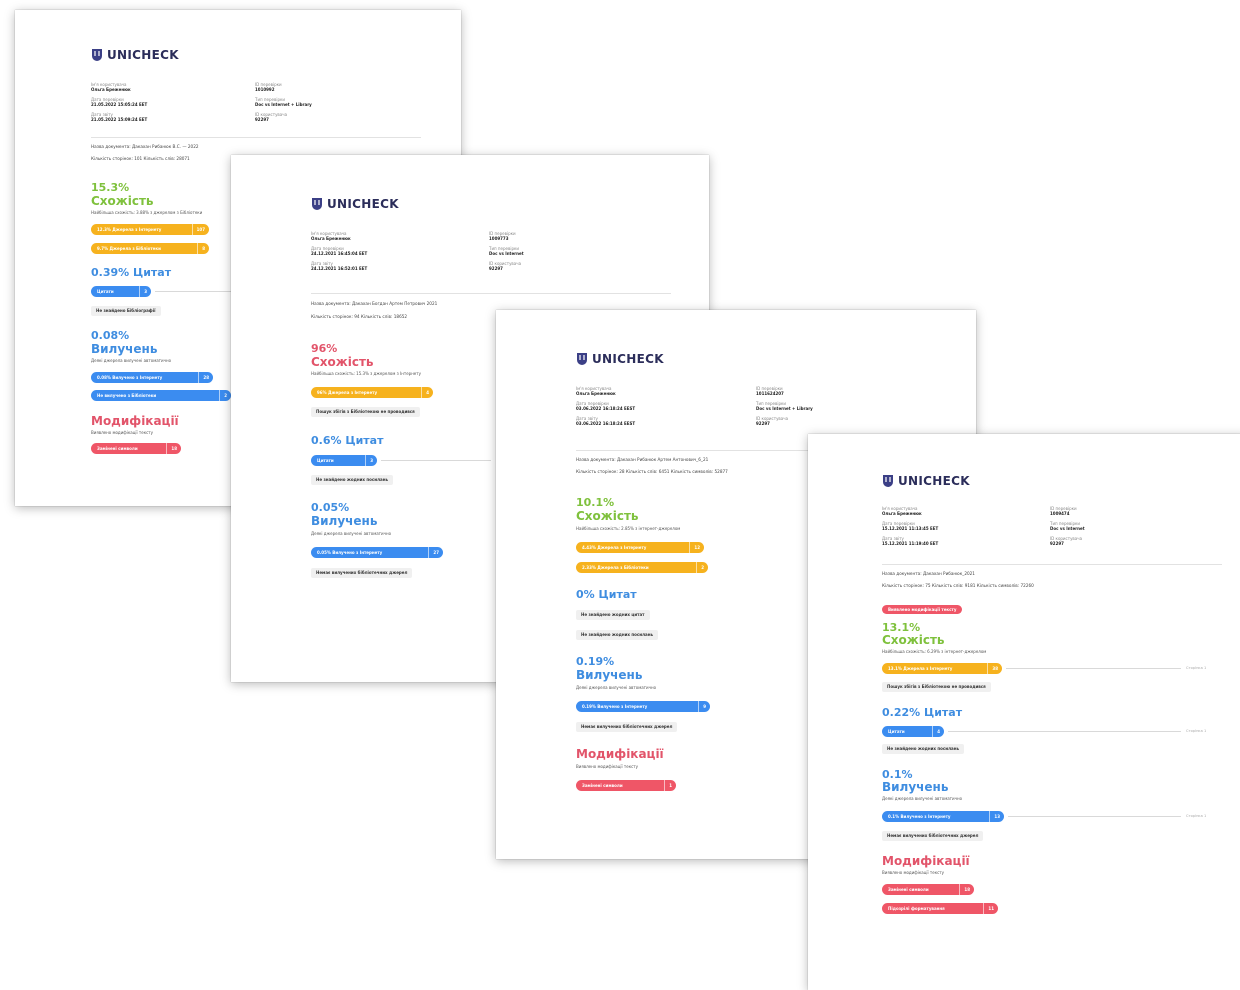 The image size is (1240, 990). Describe the element at coordinates (913, 731) in the screenshot. I see `citations-pill: Цитати 4` at that location.